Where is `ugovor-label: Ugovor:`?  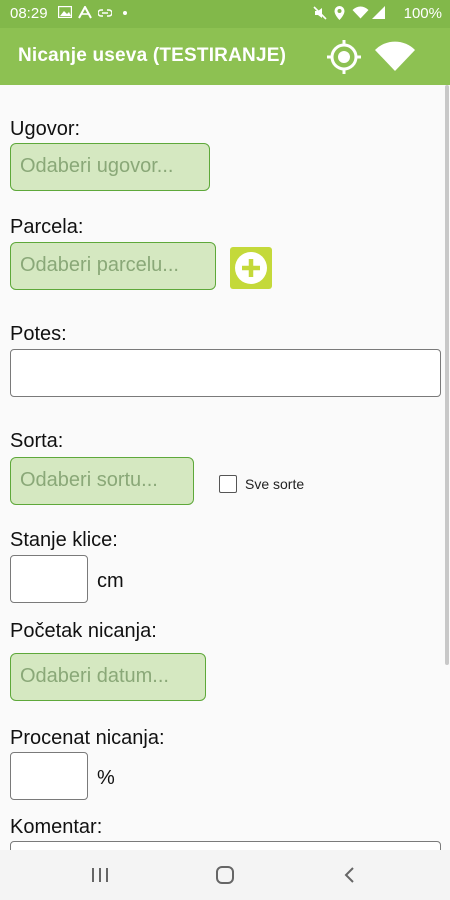
ugovor-label: Ugovor: is located at coordinates (45, 129).